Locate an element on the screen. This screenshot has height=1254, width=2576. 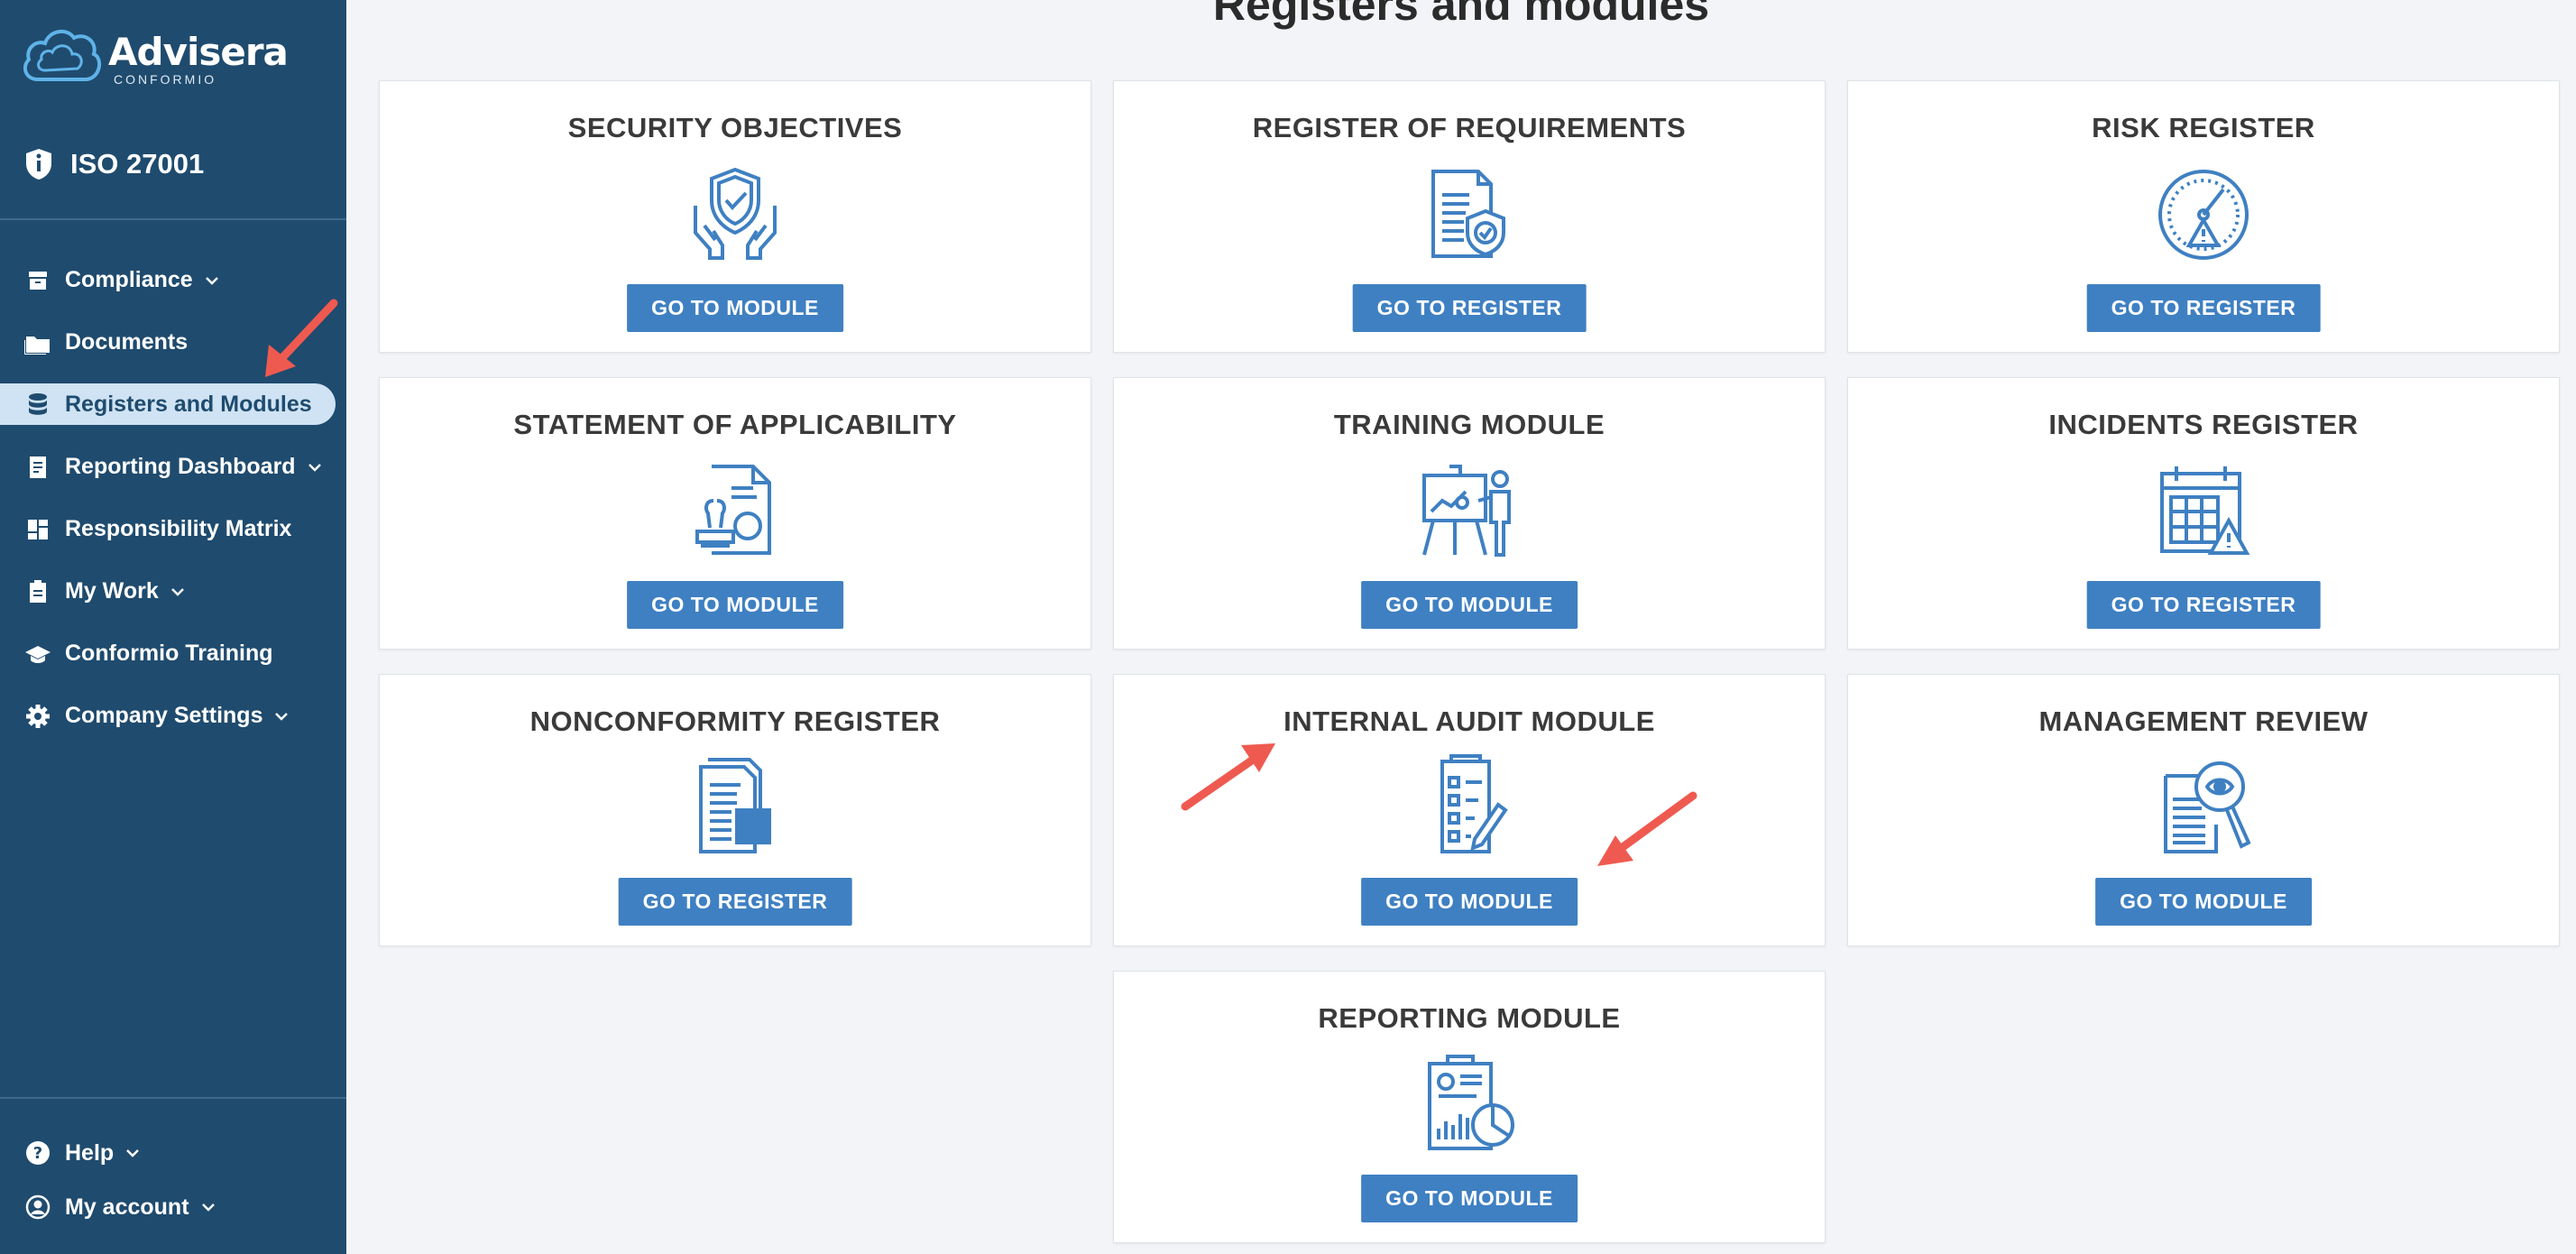
sidebar-item-my-account: My account is located at coordinates (173, 1207).